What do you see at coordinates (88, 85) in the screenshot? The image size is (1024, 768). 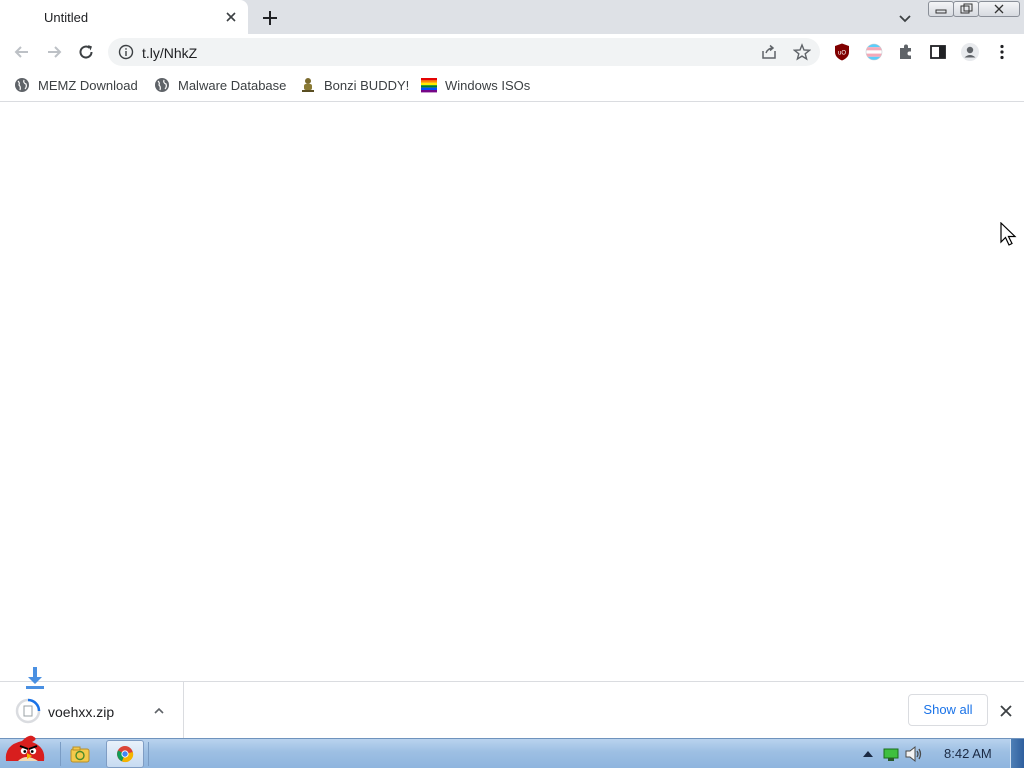 I see `bookmark-label: MEMZ Download` at bounding box center [88, 85].